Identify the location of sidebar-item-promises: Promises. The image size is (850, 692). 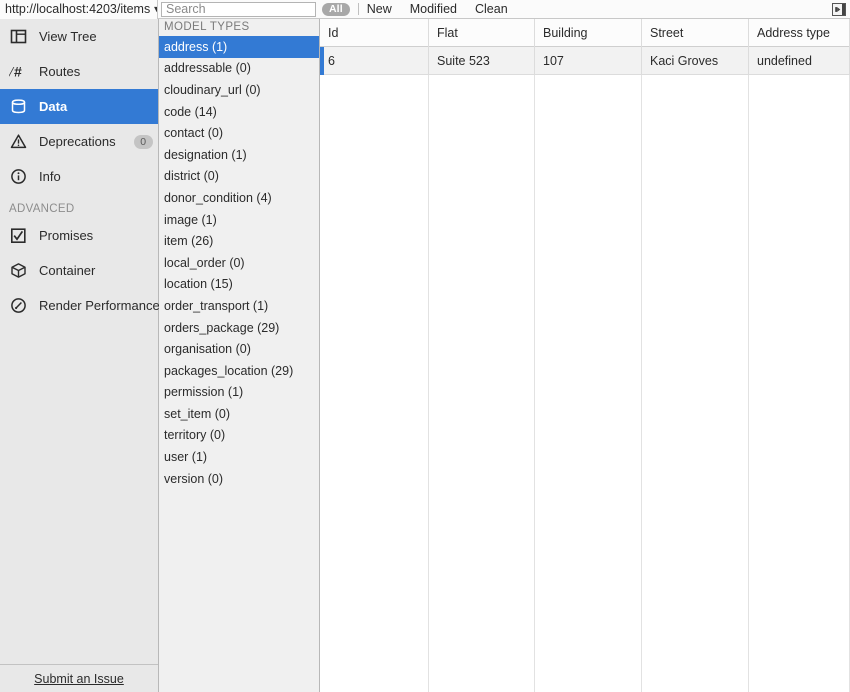
(79, 235).